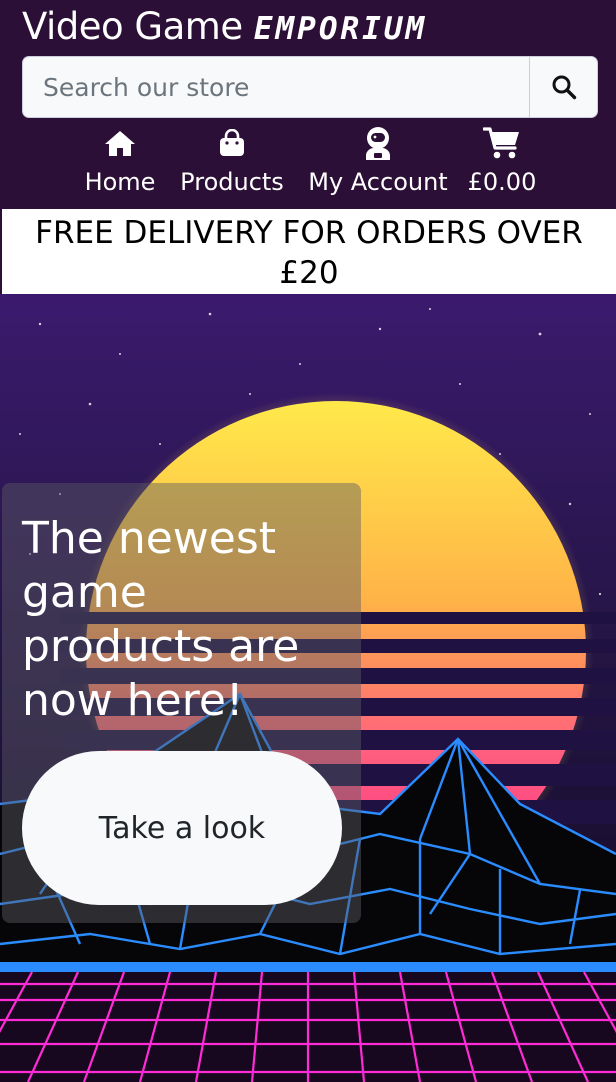  Describe the element at coordinates (161, 619) in the screenshot. I see `hero-title: The newest game products are now here!` at that location.